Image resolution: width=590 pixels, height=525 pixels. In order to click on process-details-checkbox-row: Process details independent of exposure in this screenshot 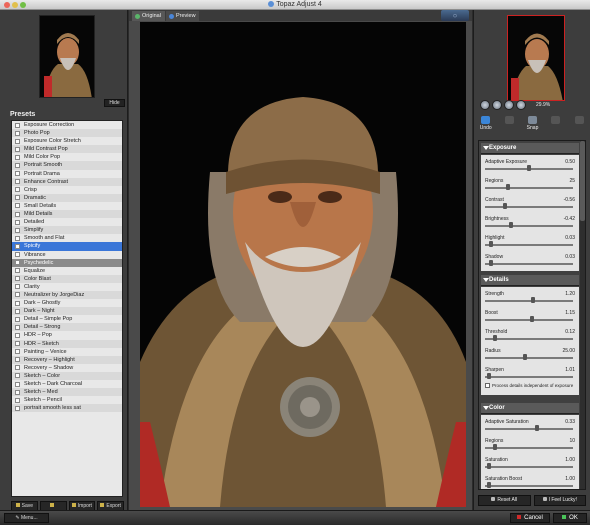, I will do `click(532, 385)`.